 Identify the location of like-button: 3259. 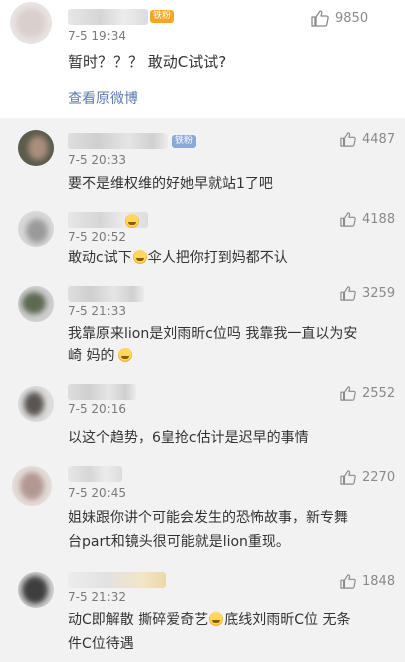
(367, 293).